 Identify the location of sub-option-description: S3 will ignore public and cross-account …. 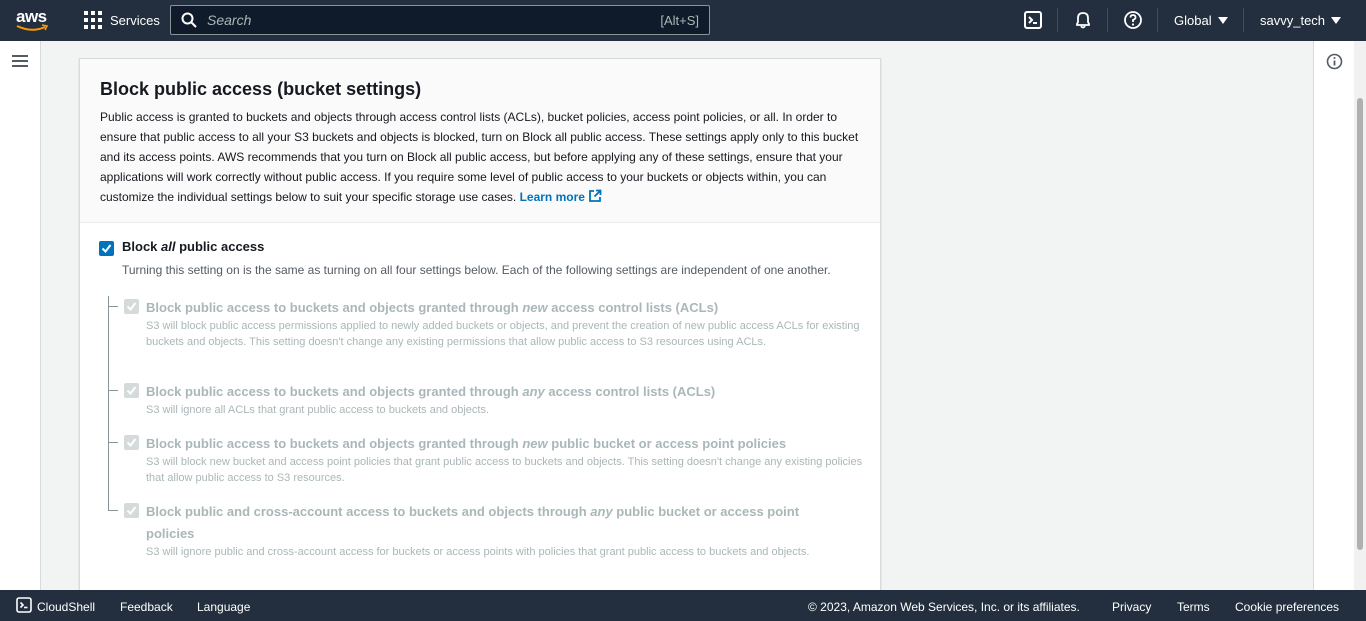
(478, 552).